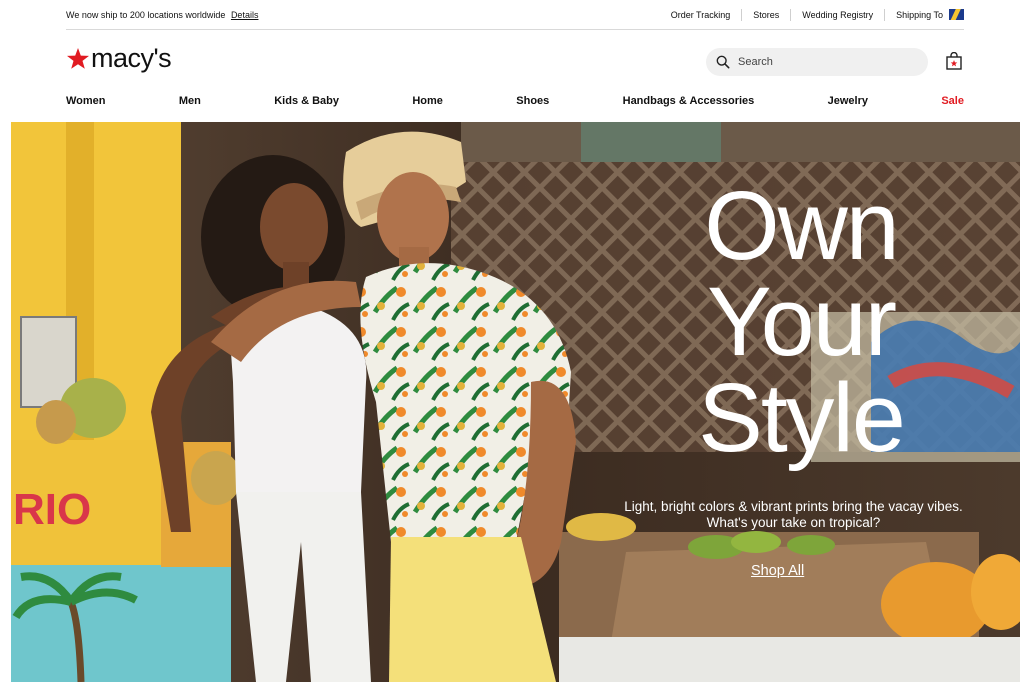 The height and width of the screenshot is (687, 1024). I want to click on search-input, so click(823, 62).